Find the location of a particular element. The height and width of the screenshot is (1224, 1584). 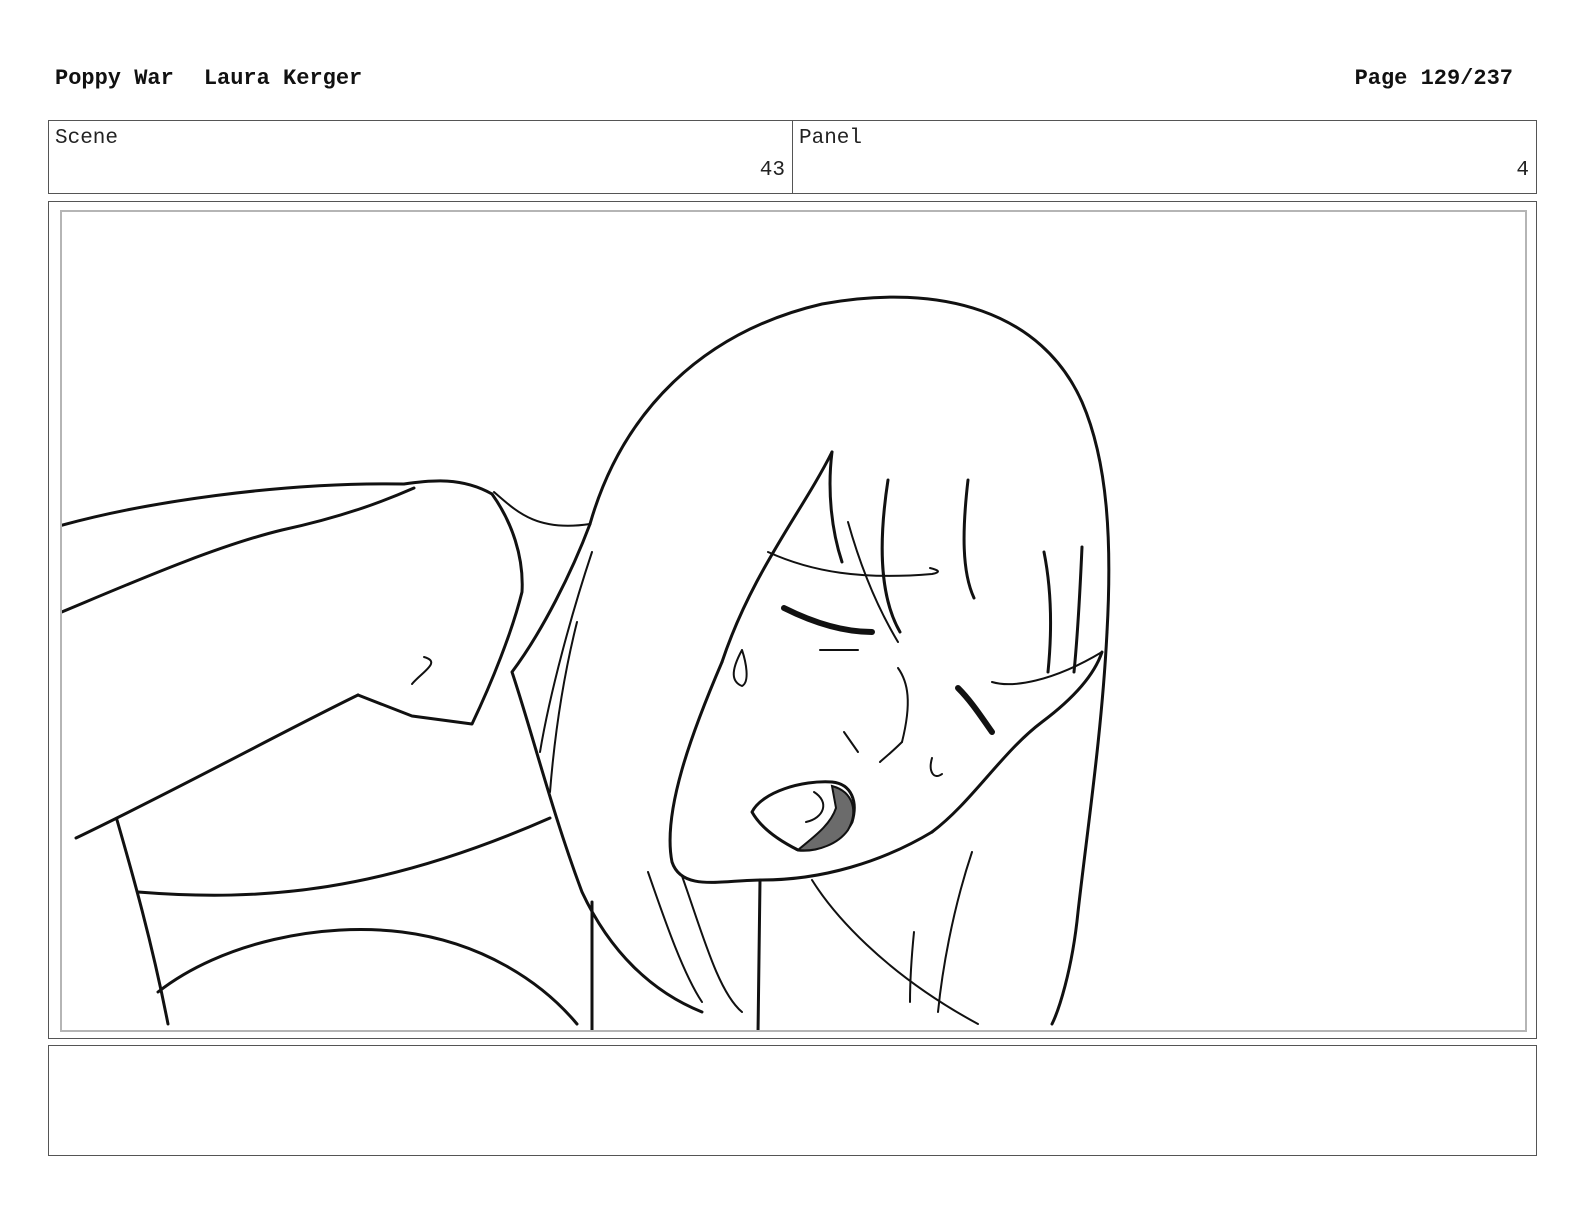

neck-right is located at coordinates (759, 954).